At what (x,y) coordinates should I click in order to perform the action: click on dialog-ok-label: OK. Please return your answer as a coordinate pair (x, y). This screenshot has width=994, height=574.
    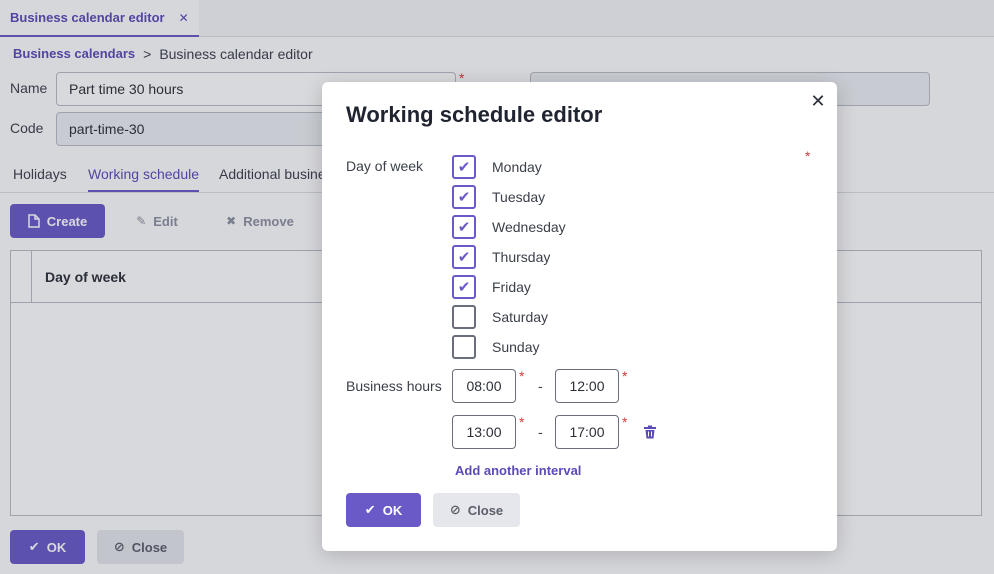
    Looking at the image, I should click on (392, 510).